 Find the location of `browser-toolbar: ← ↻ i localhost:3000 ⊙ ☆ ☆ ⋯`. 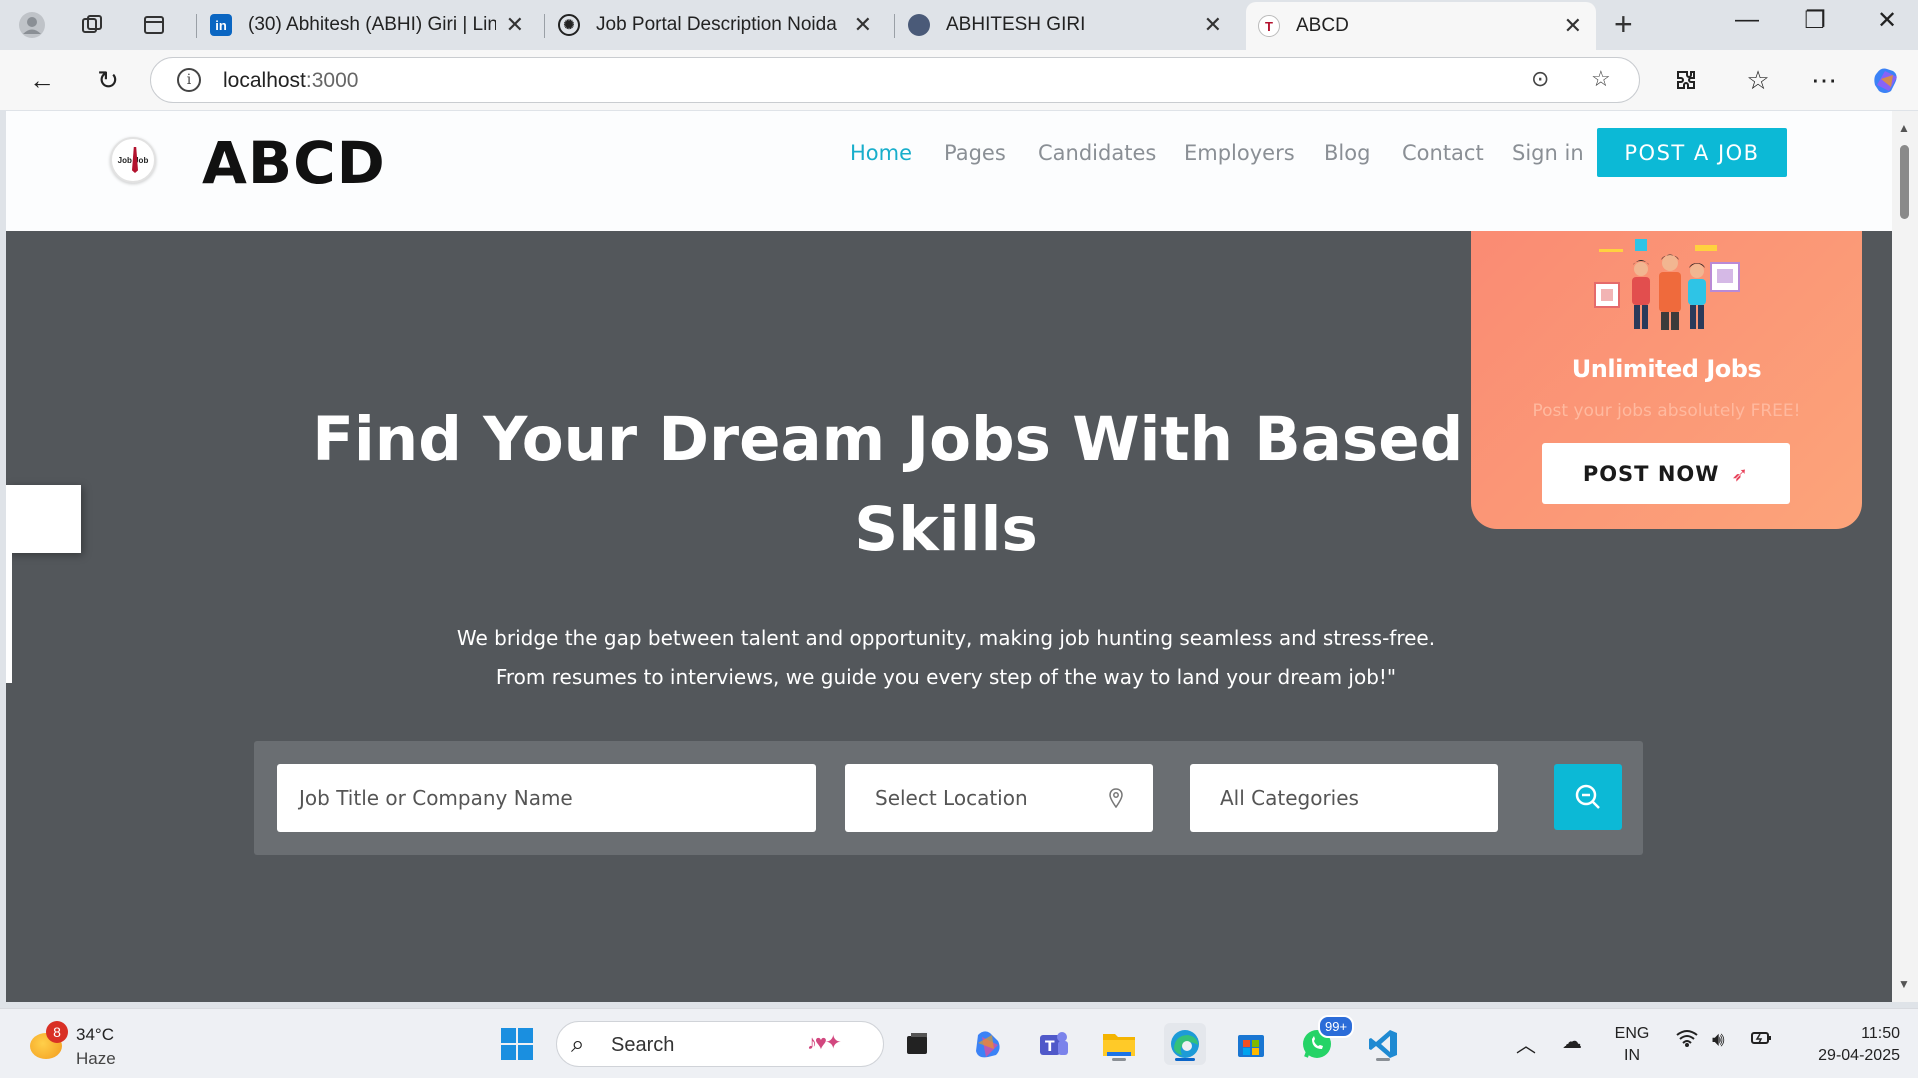

browser-toolbar: ← ↻ i localhost:3000 ⊙ ☆ ☆ ⋯ is located at coordinates (959, 80).